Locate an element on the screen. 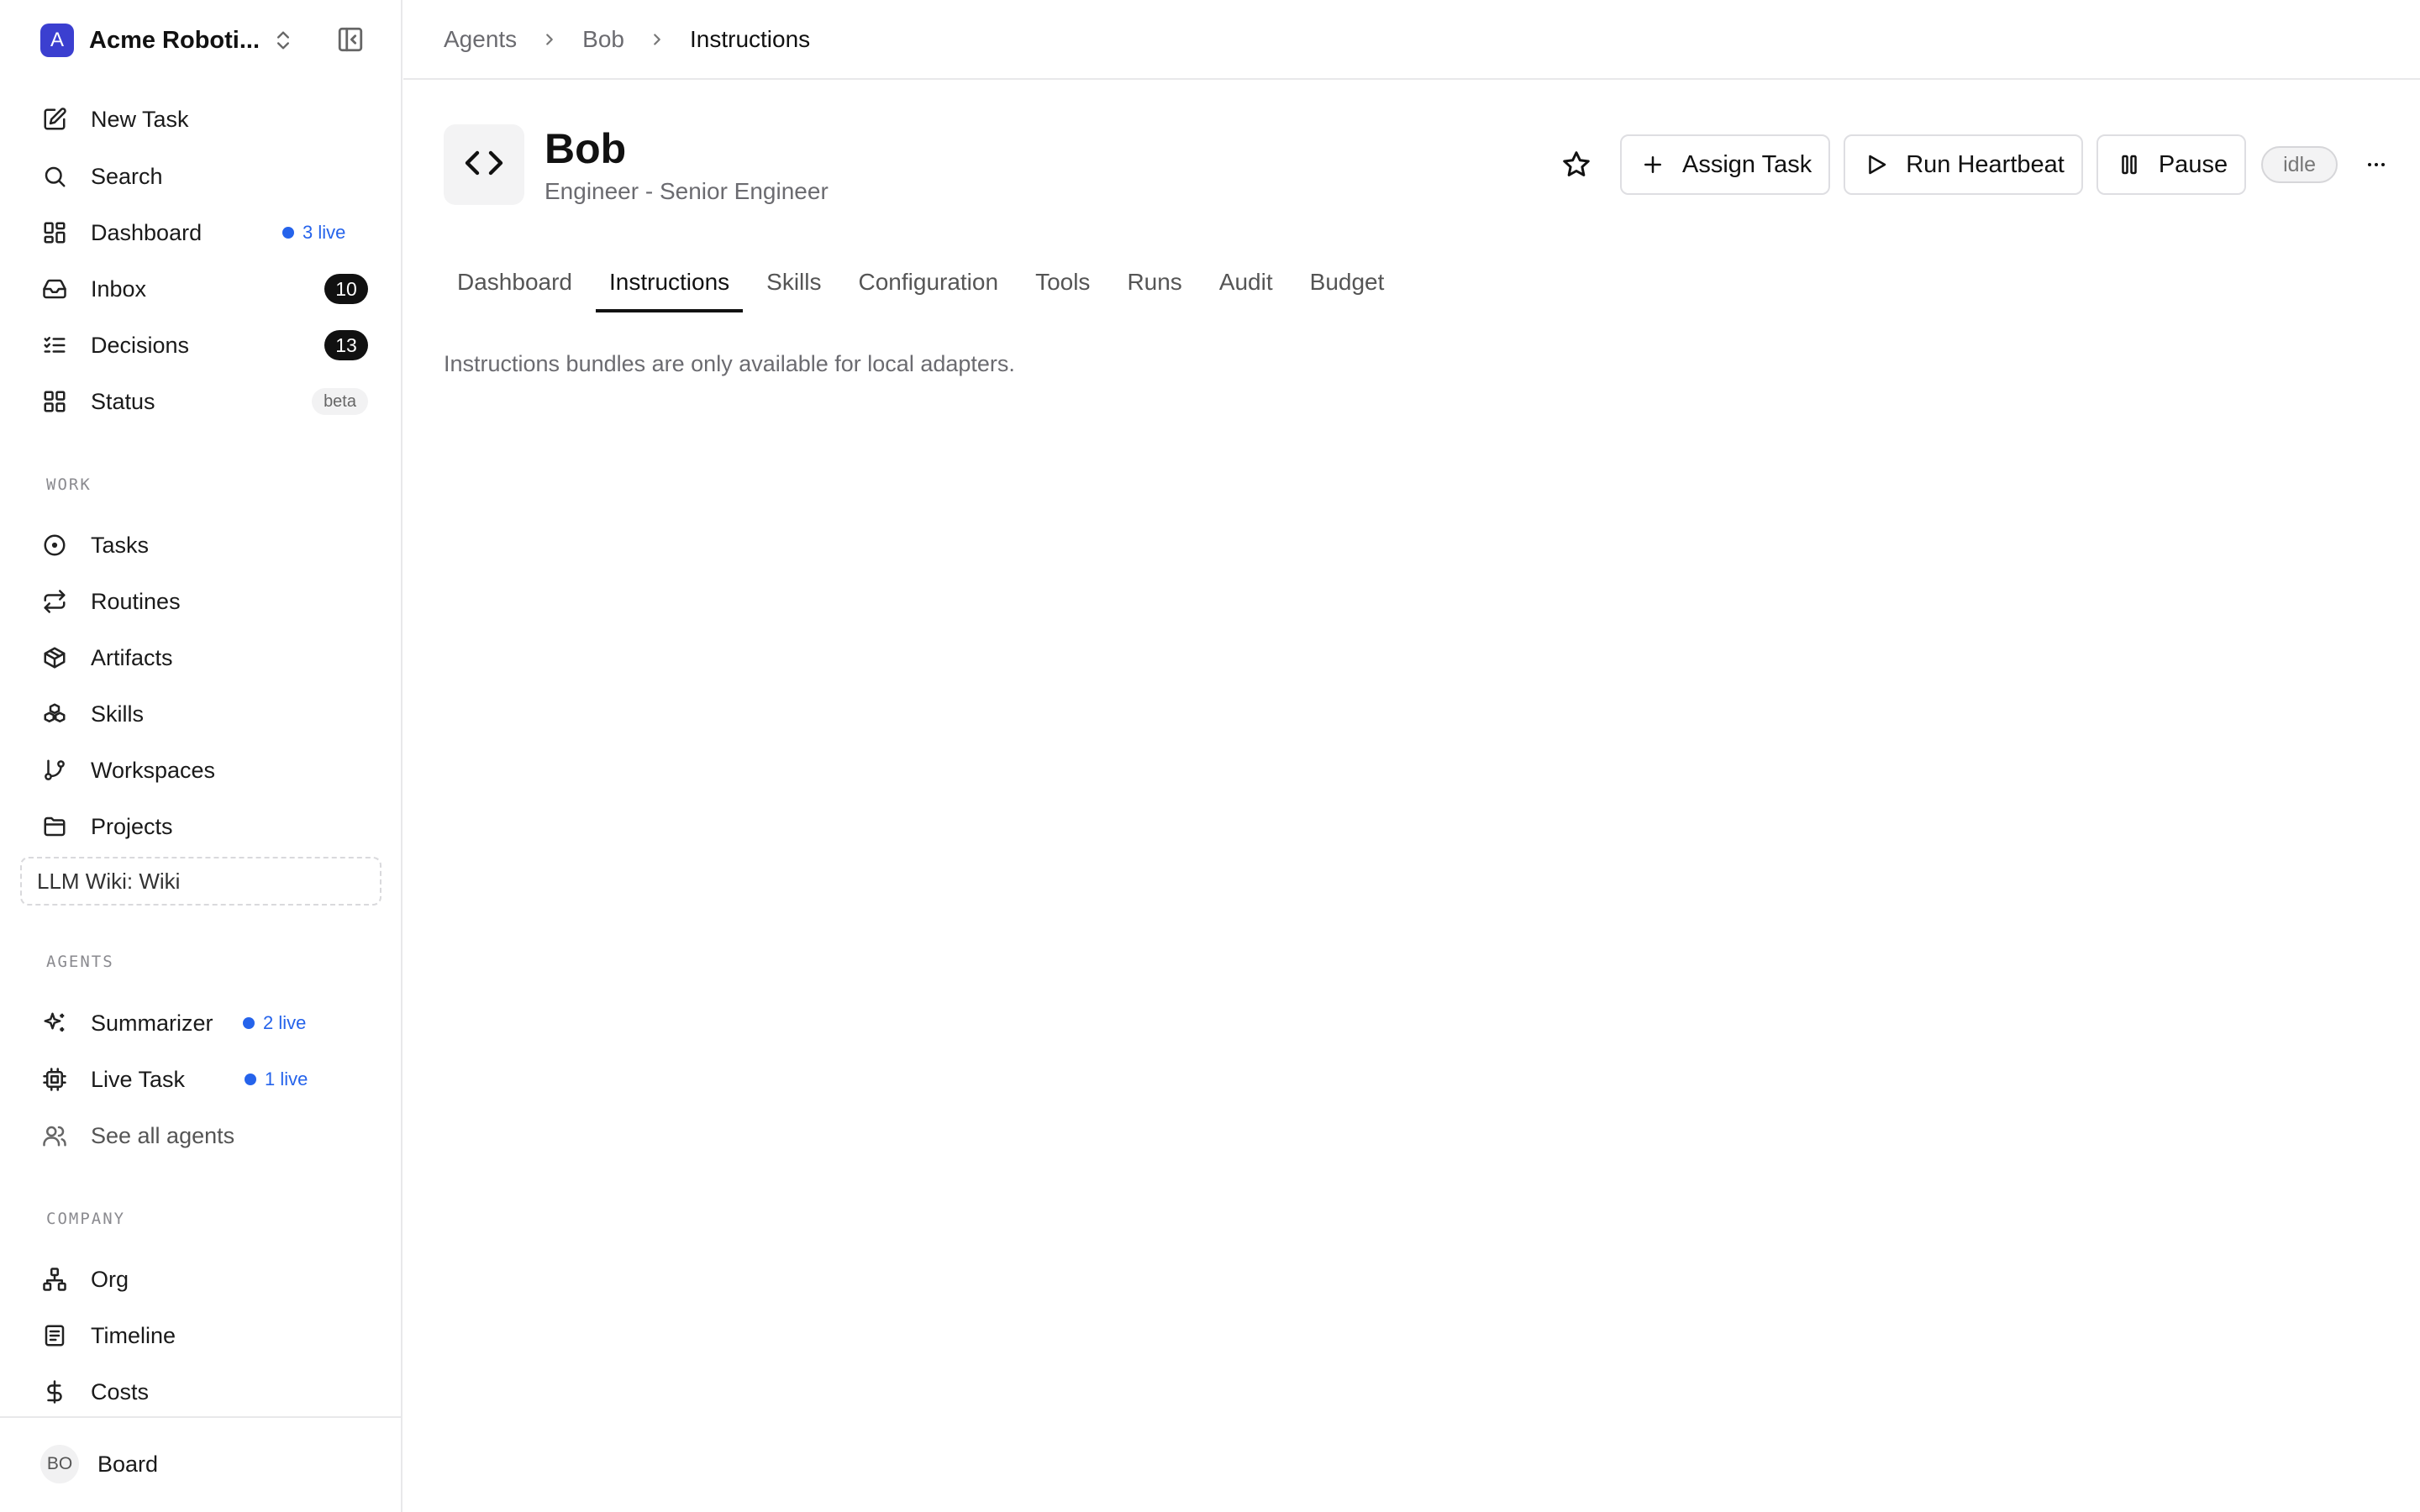 This screenshot has width=2420, height=1512. package-icon is located at coordinates (54, 657).